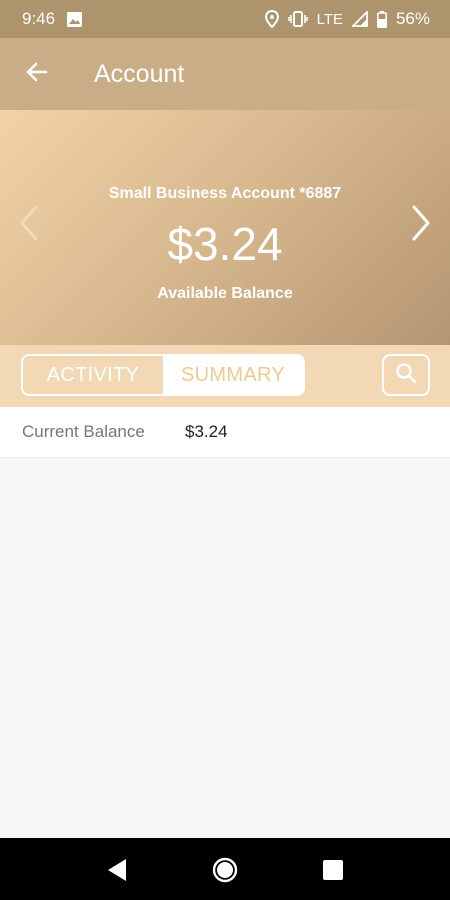 Image resolution: width=450 pixels, height=900 pixels. I want to click on system-nav-bar, so click(225, 869).